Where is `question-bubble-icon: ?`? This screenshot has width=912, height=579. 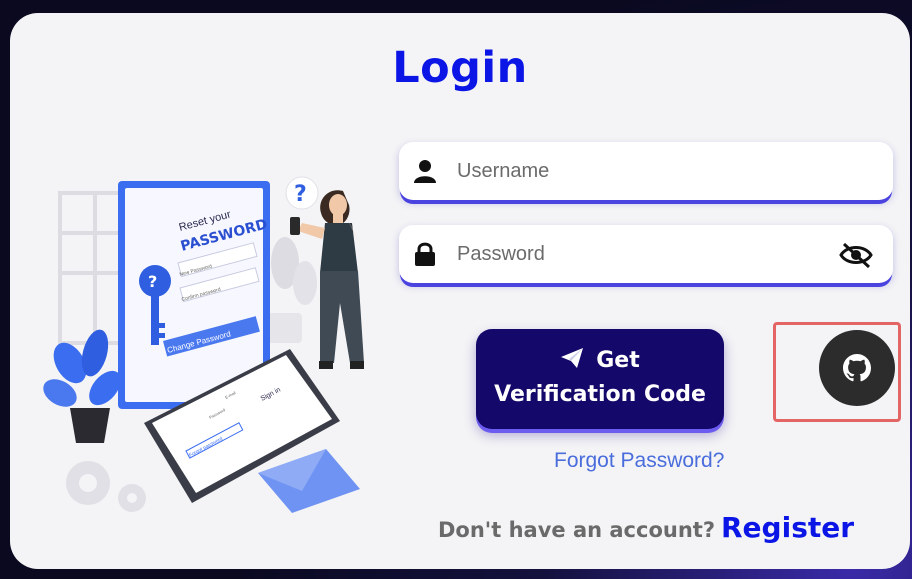 question-bubble-icon: ? is located at coordinates (302, 193).